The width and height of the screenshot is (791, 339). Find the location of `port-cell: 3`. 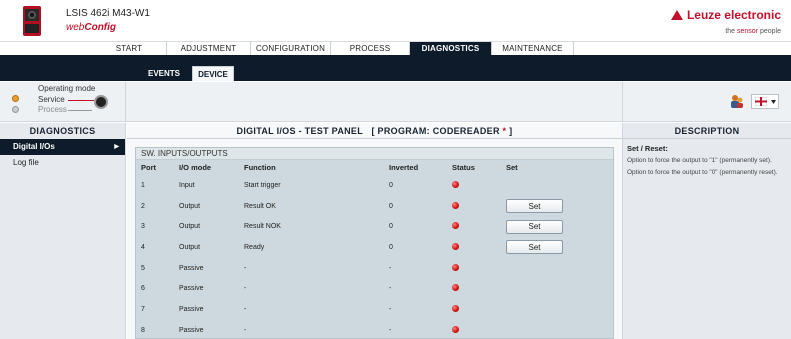

port-cell: 3 is located at coordinates (143, 227).